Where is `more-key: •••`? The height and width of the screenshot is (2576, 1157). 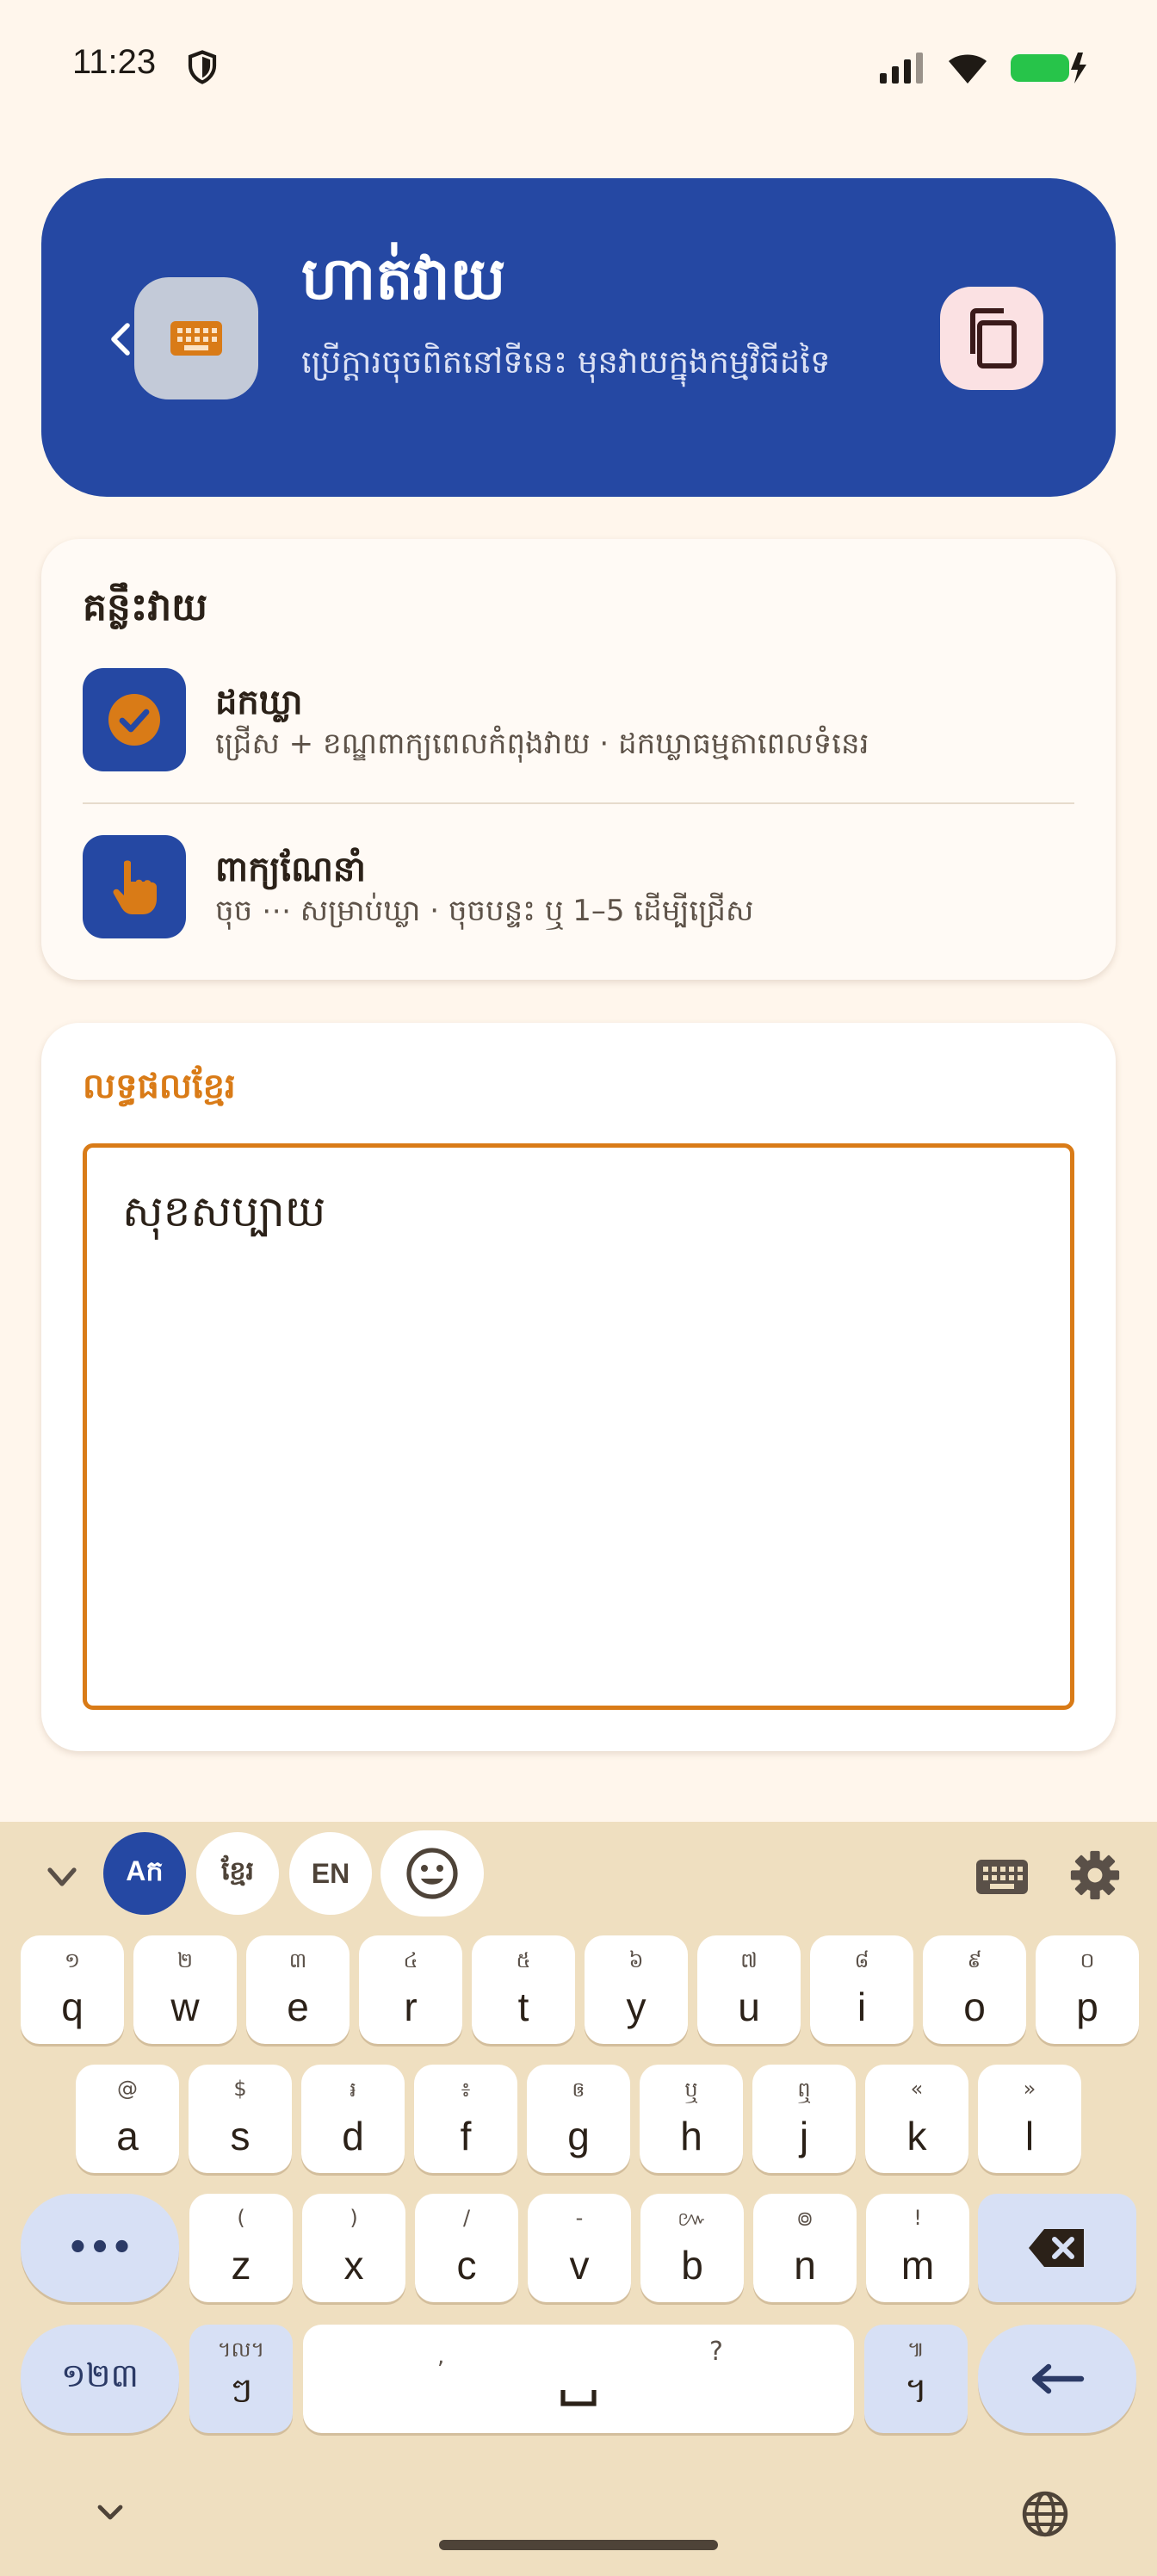 more-key: ••• is located at coordinates (100, 2248).